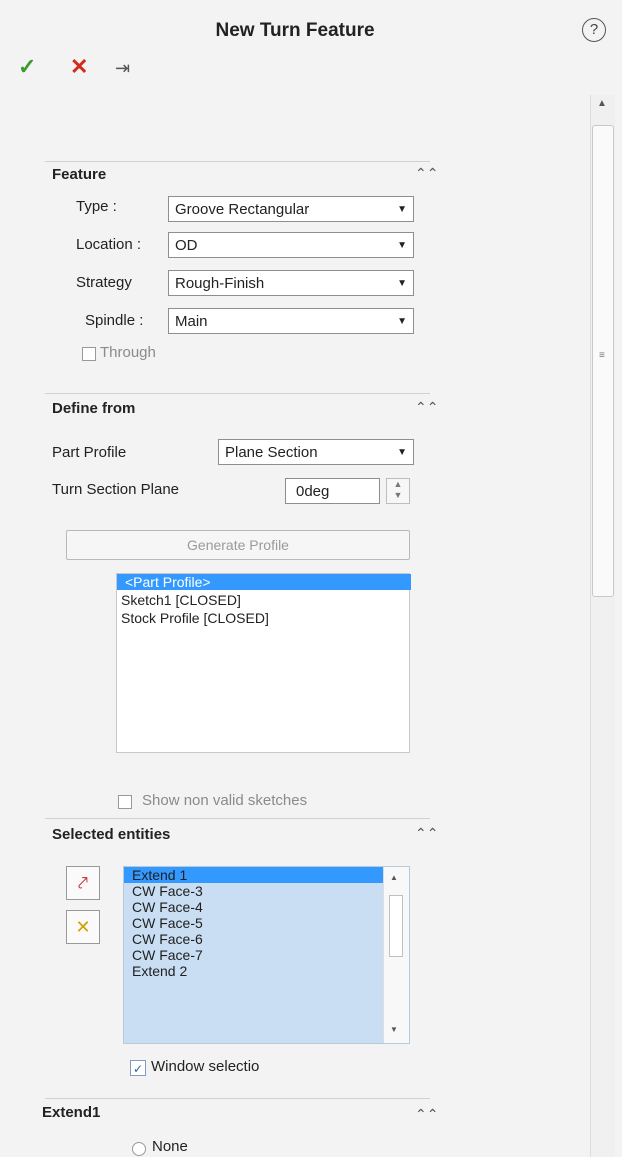 The width and height of the screenshot is (622, 1157). Describe the element at coordinates (27, 67) in the screenshot. I see `ok-icon: ✓` at that location.